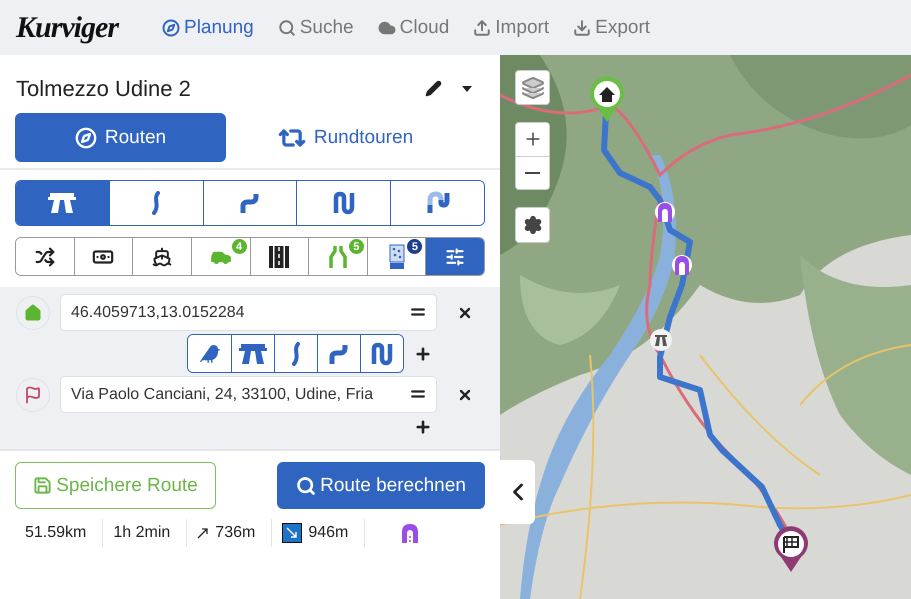 This screenshot has height=599, width=911. I want to click on nav-link: Import, so click(511, 27).